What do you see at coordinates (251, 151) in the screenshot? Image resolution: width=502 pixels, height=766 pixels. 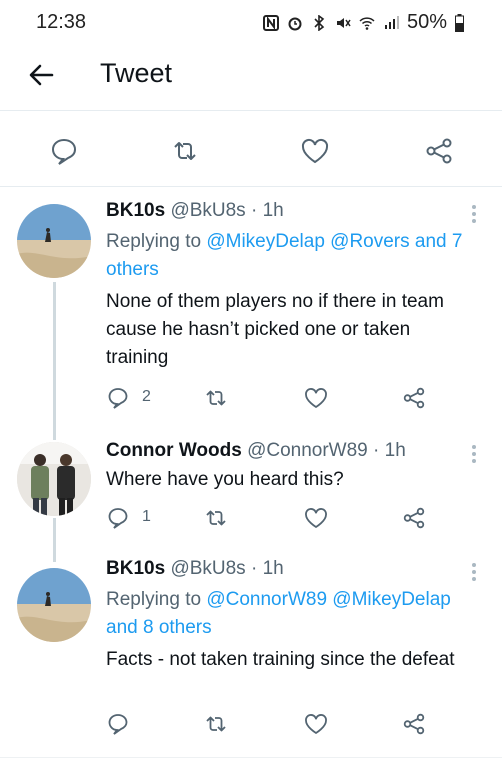 I see `main-tweet-action-bar` at bounding box center [251, 151].